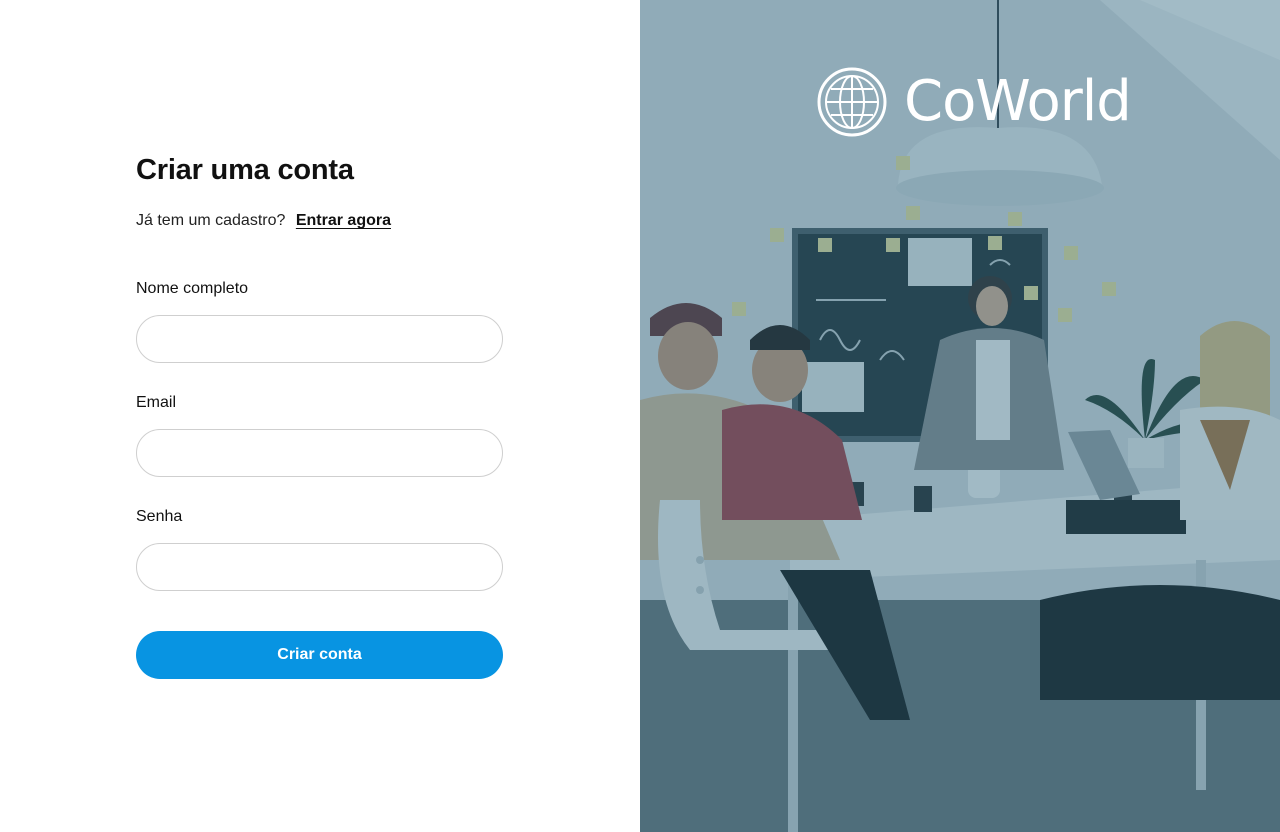  I want to click on email-field-group: Email, so click(319, 434).